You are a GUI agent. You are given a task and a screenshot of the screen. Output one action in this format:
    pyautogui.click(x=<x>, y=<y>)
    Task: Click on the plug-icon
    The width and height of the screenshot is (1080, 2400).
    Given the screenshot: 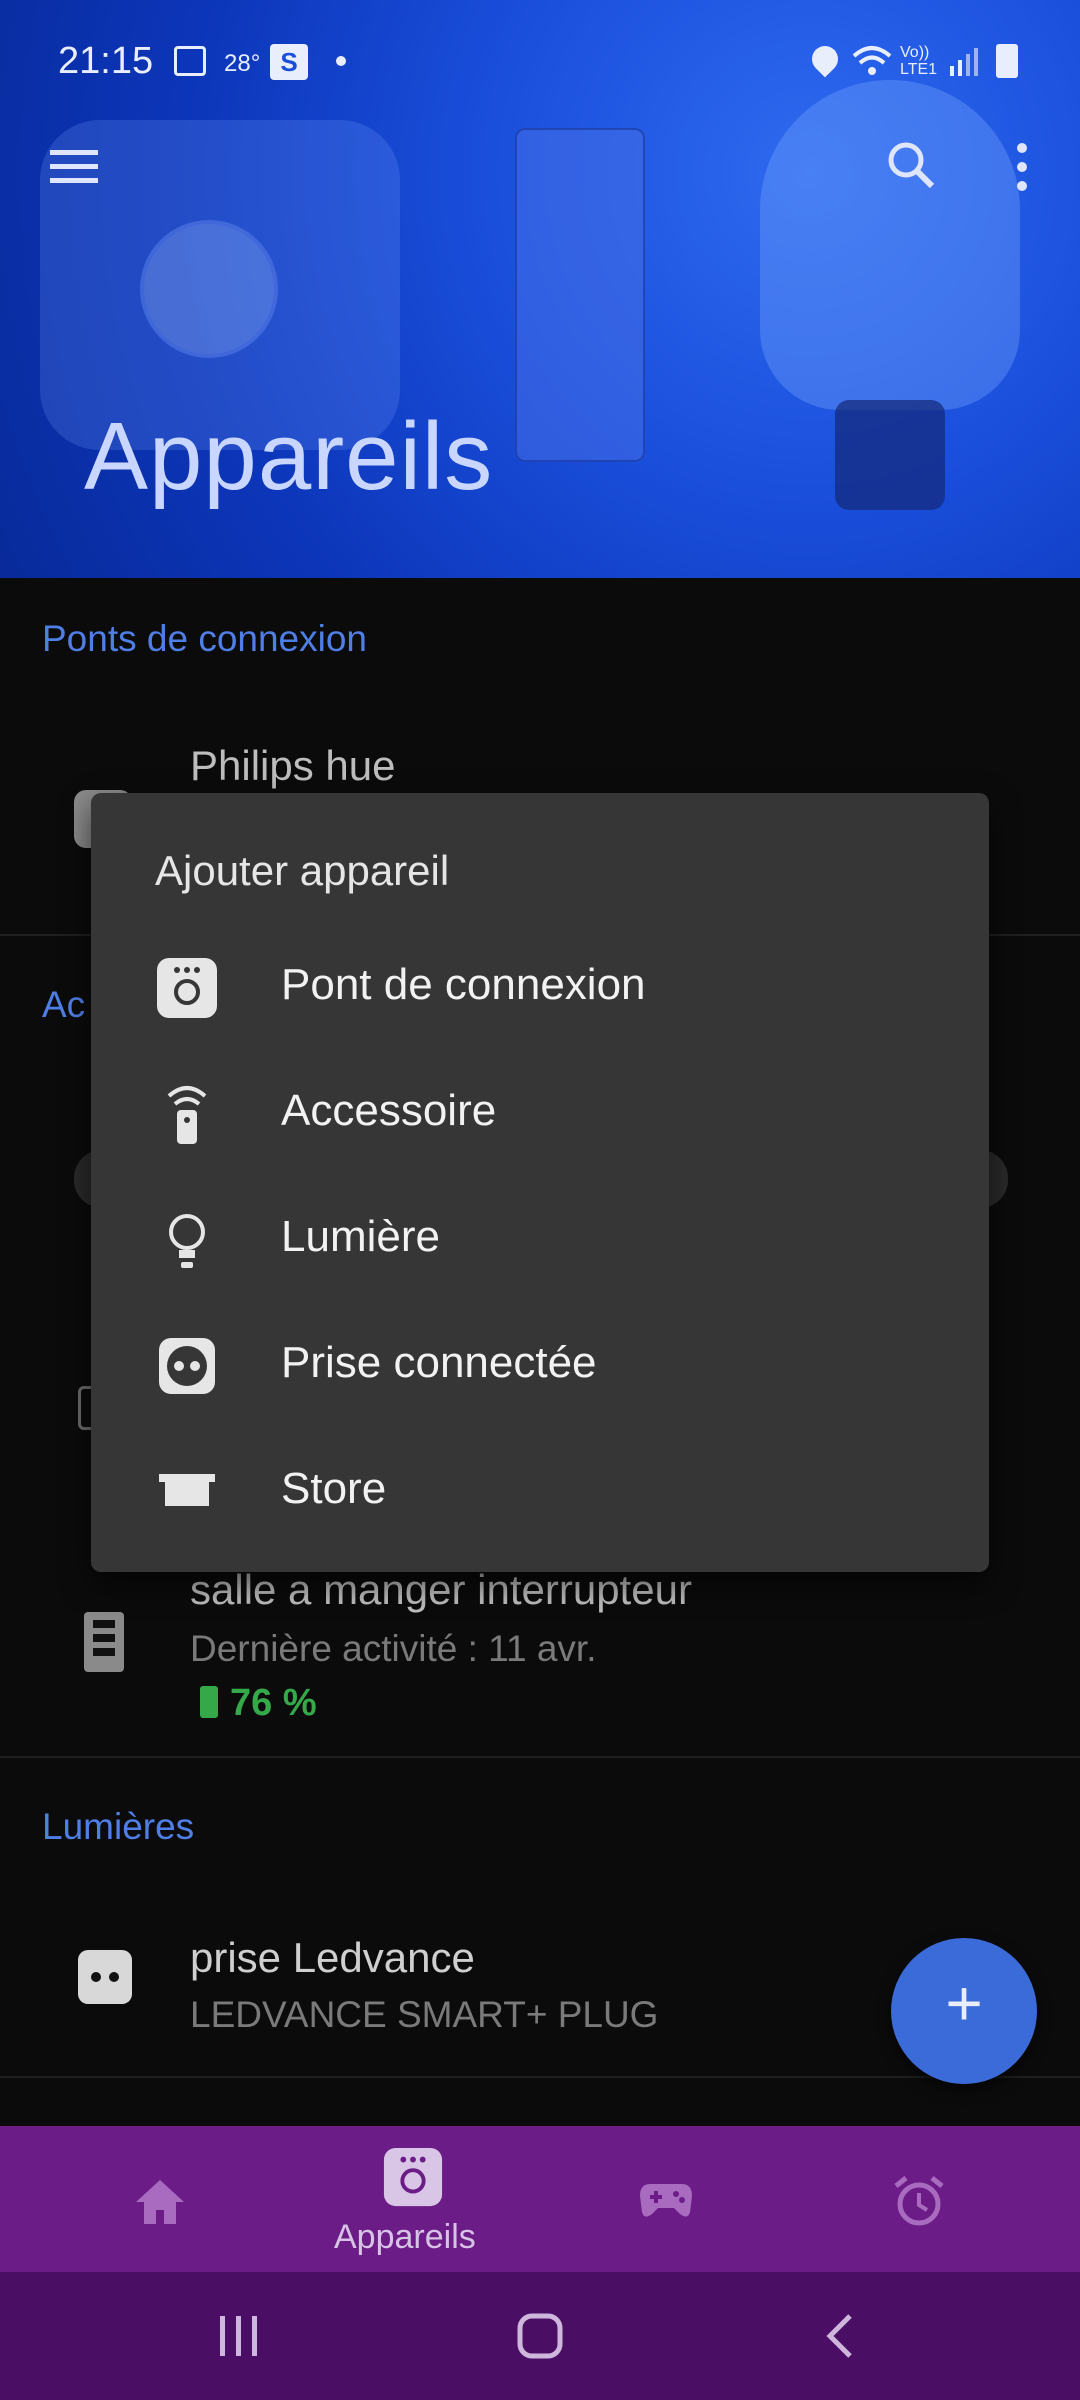 What is the action you would take?
    pyautogui.click(x=187, y=1366)
    